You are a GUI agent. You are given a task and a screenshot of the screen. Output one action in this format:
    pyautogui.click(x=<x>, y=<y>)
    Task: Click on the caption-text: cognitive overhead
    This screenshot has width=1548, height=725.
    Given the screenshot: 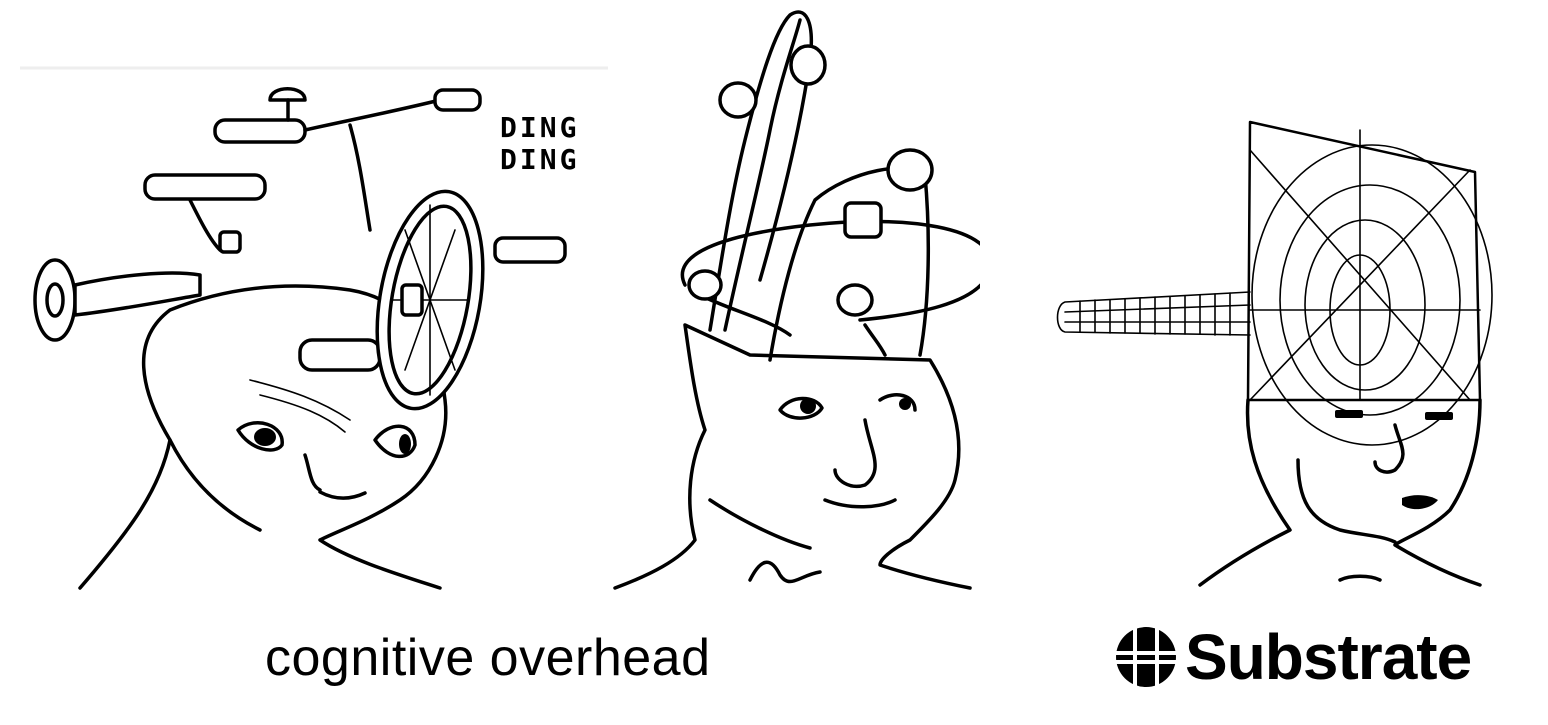 What is the action you would take?
    pyautogui.click(x=488, y=658)
    